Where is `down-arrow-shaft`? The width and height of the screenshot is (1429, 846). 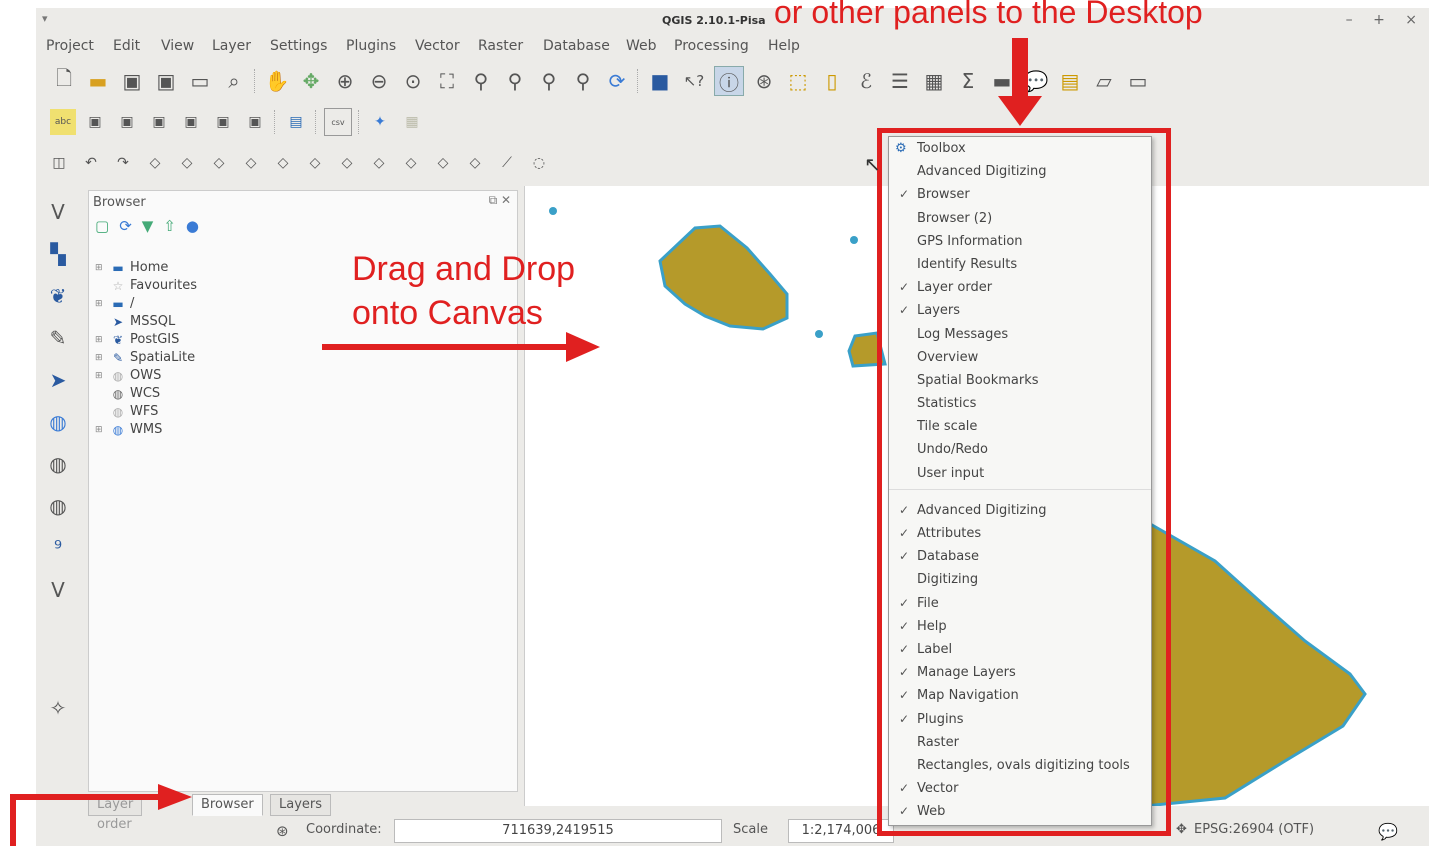 down-arrow-shaft is located at coordinates (1020, 69).